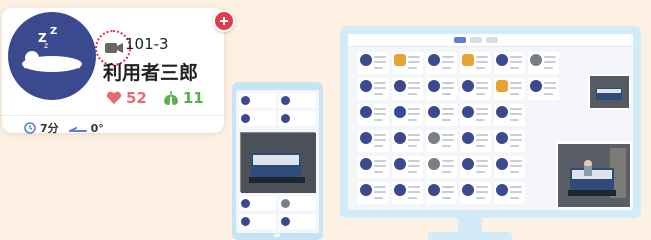 The image size is (651, 240). Describe the element at coordinates (97, 128) in the screenshot. I see `angle-value: 0°` at that location.